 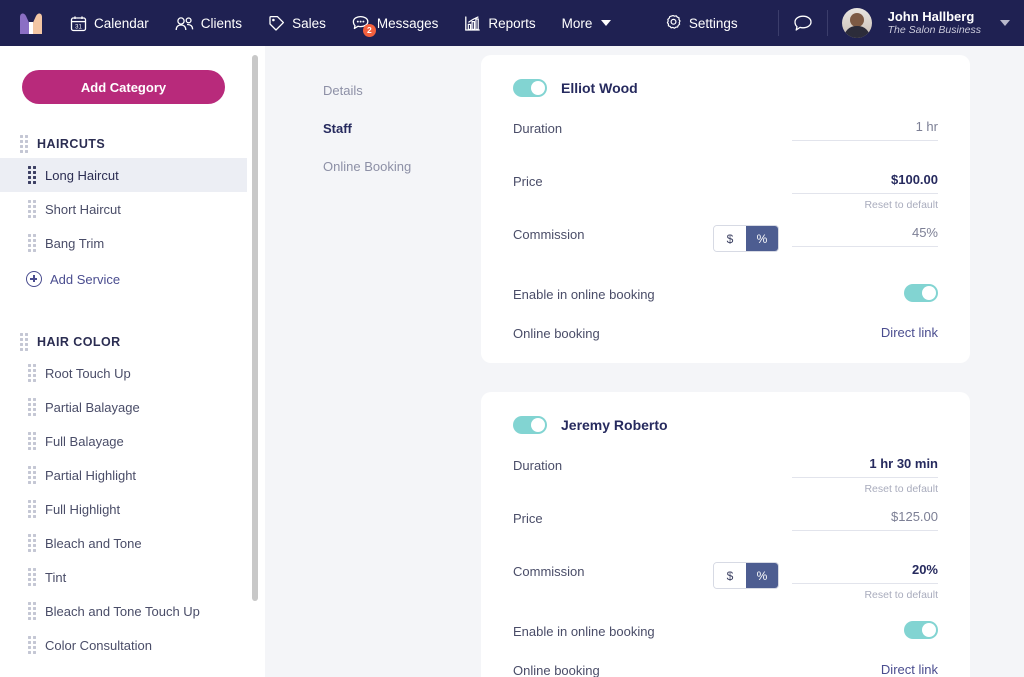 What do you see at coordinates (395, 26) in the screenshot?
I see `nav-item-messages: 2 Messages` at bounding box center [395, 26].